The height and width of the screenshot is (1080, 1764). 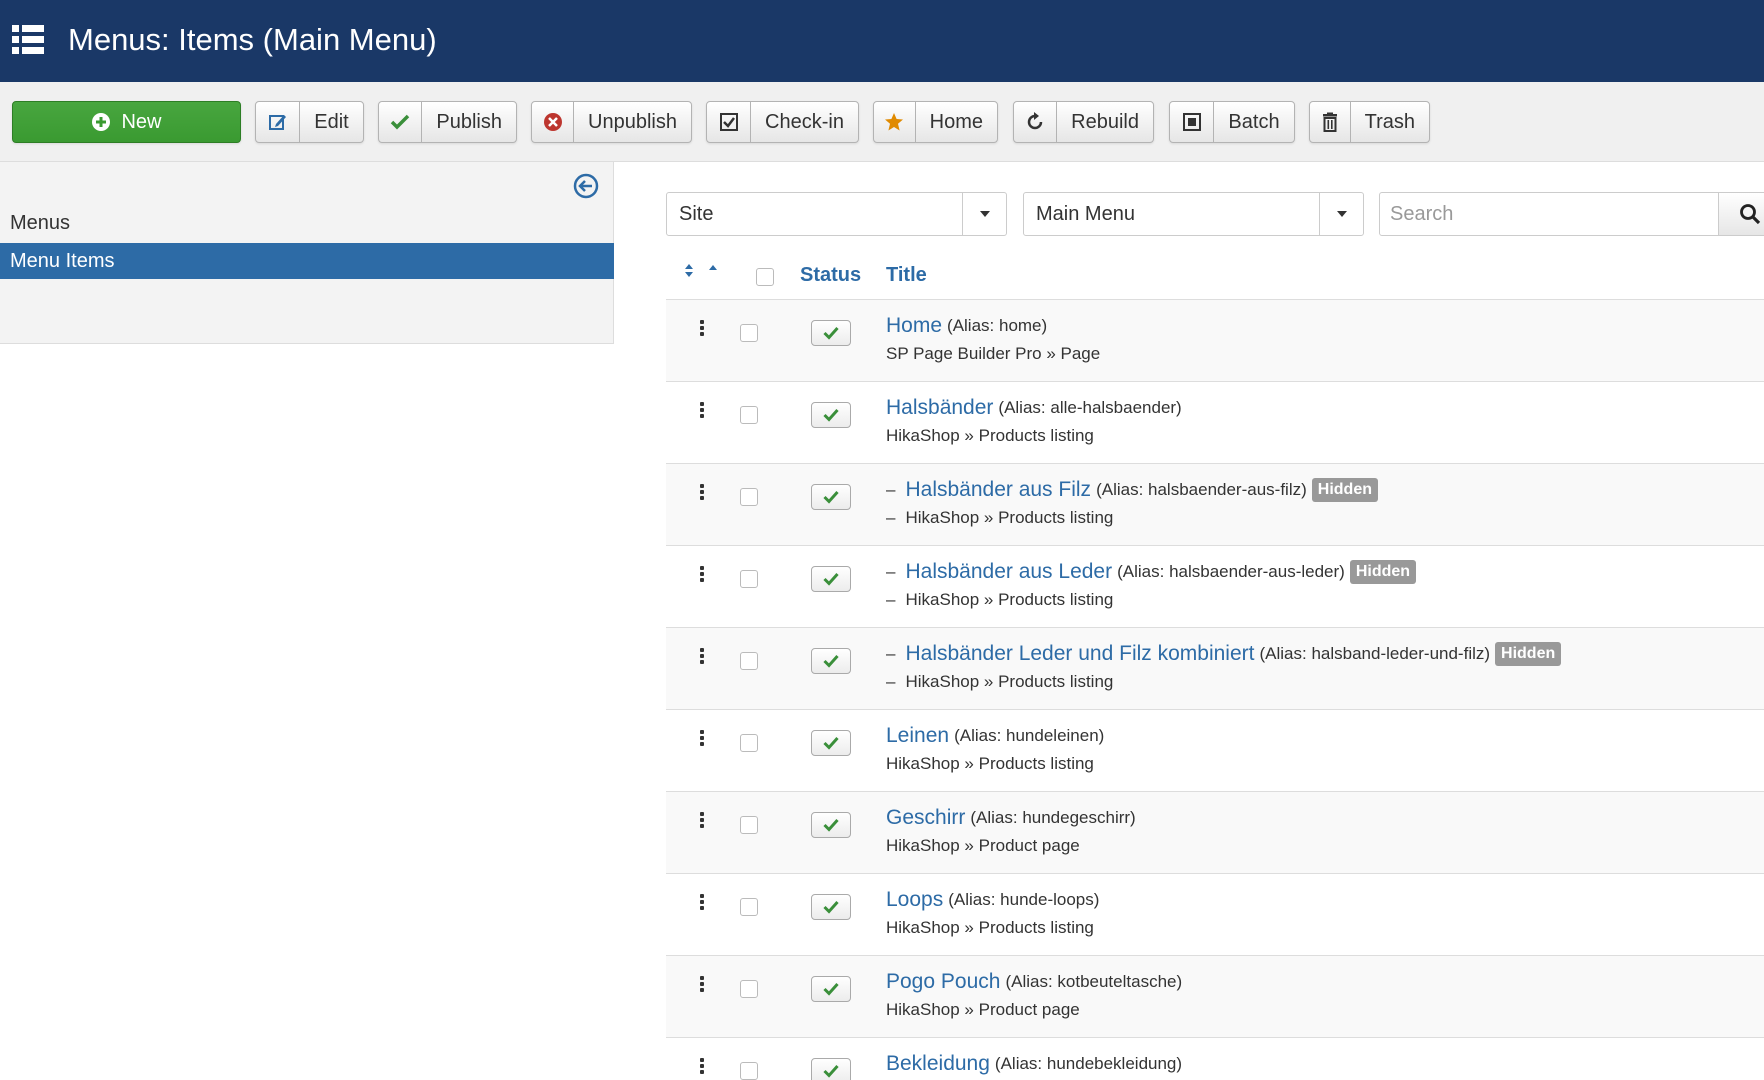 What do you see at coordinates (765, 277) in the screenshot?
I see `check-all-checkbox` at bounding box center [765, 277].